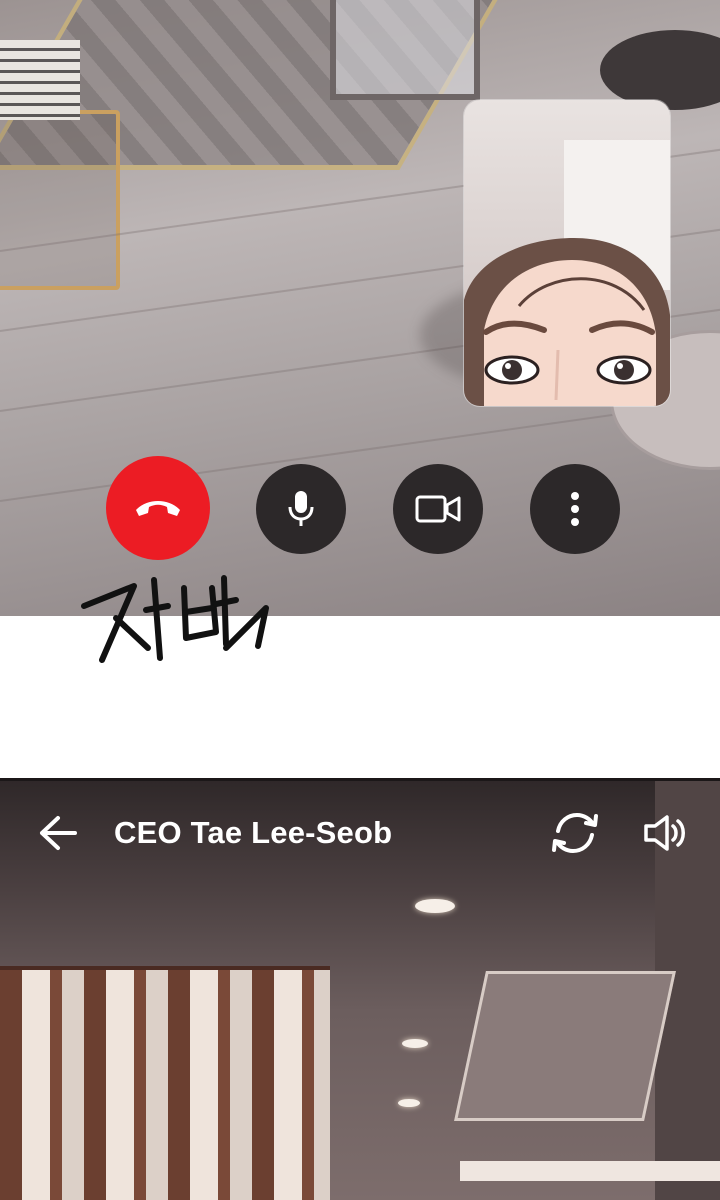 The width and height of the screenshot is (720, 1200). Describe the element at coordinates (60, 200) in the screenshot. I see `background-side-table` at that location.